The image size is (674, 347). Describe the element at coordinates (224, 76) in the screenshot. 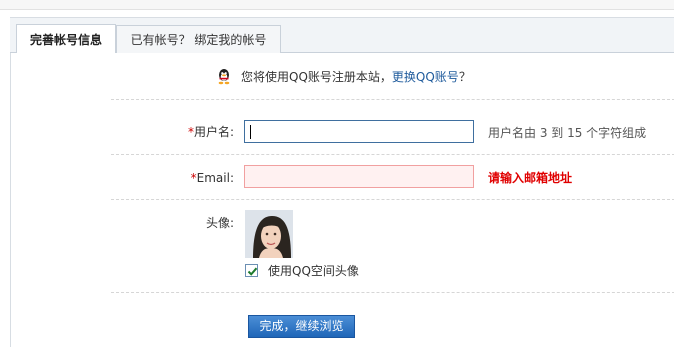

I see `qq-penguin-icon` at that location.